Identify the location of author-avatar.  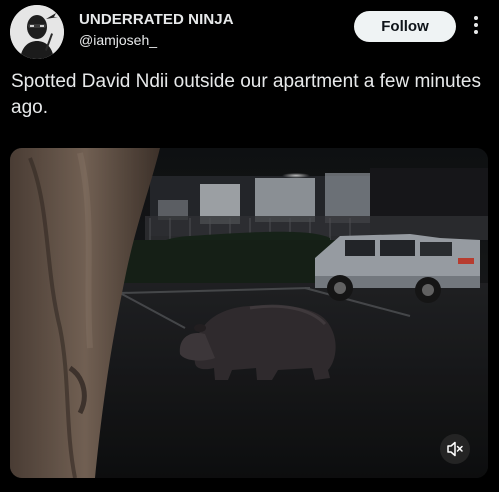
(37, 32).